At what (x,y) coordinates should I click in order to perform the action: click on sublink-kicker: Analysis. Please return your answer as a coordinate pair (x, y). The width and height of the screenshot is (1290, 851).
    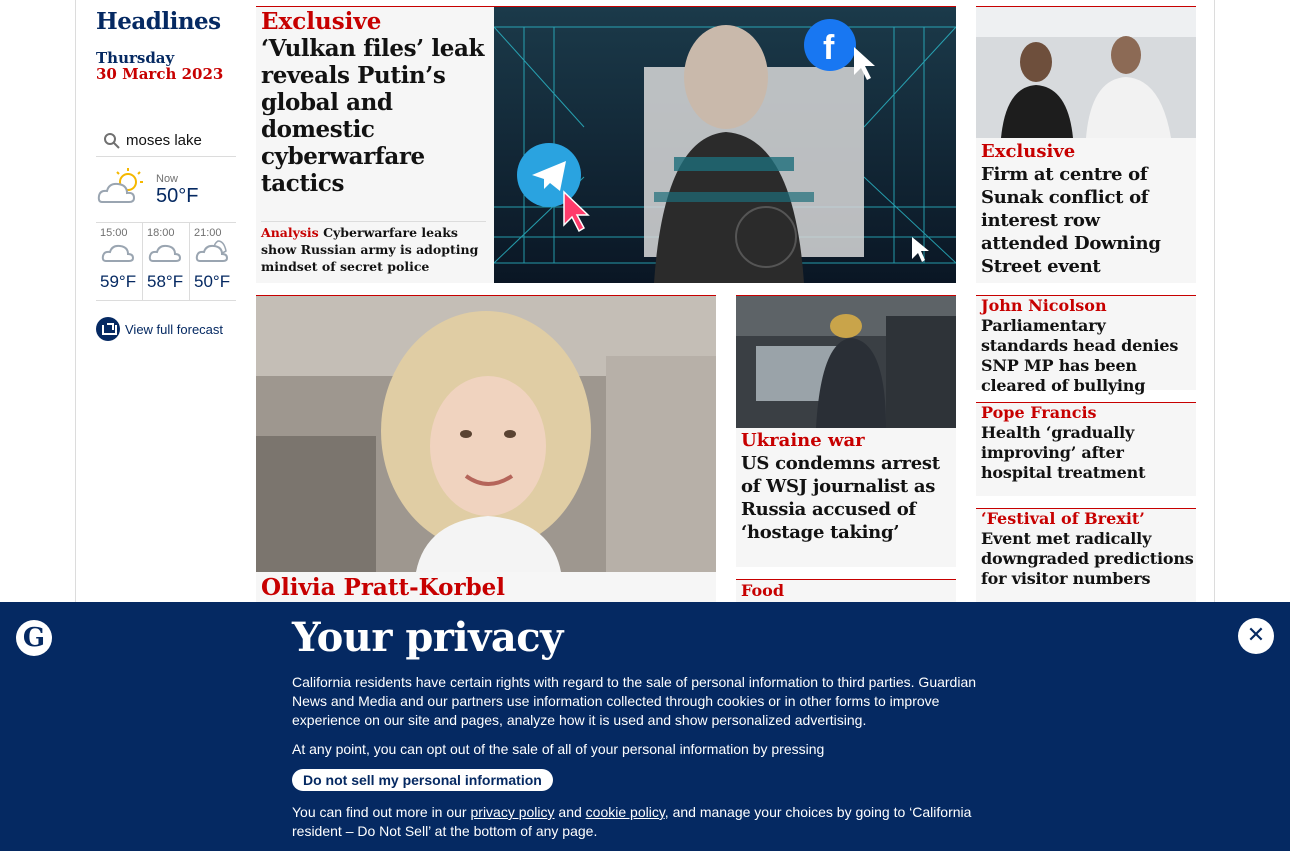
    Looking at the image, I should click on (290, 232).